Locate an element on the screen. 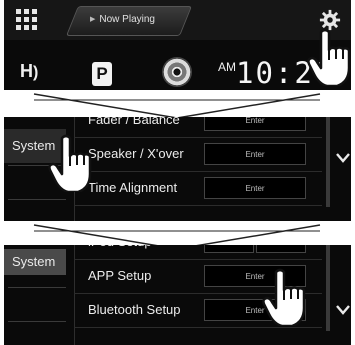 The height and width of the screenshot is (345, 355). parking-icon: P is located at coordinates (102, 74).